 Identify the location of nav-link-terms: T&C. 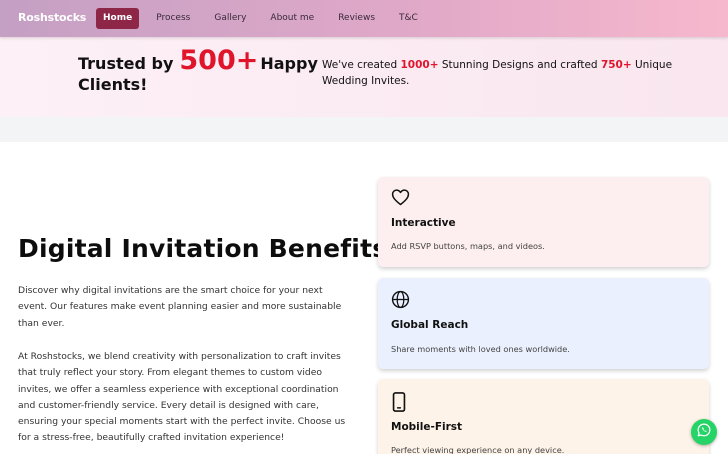
(408, 18).